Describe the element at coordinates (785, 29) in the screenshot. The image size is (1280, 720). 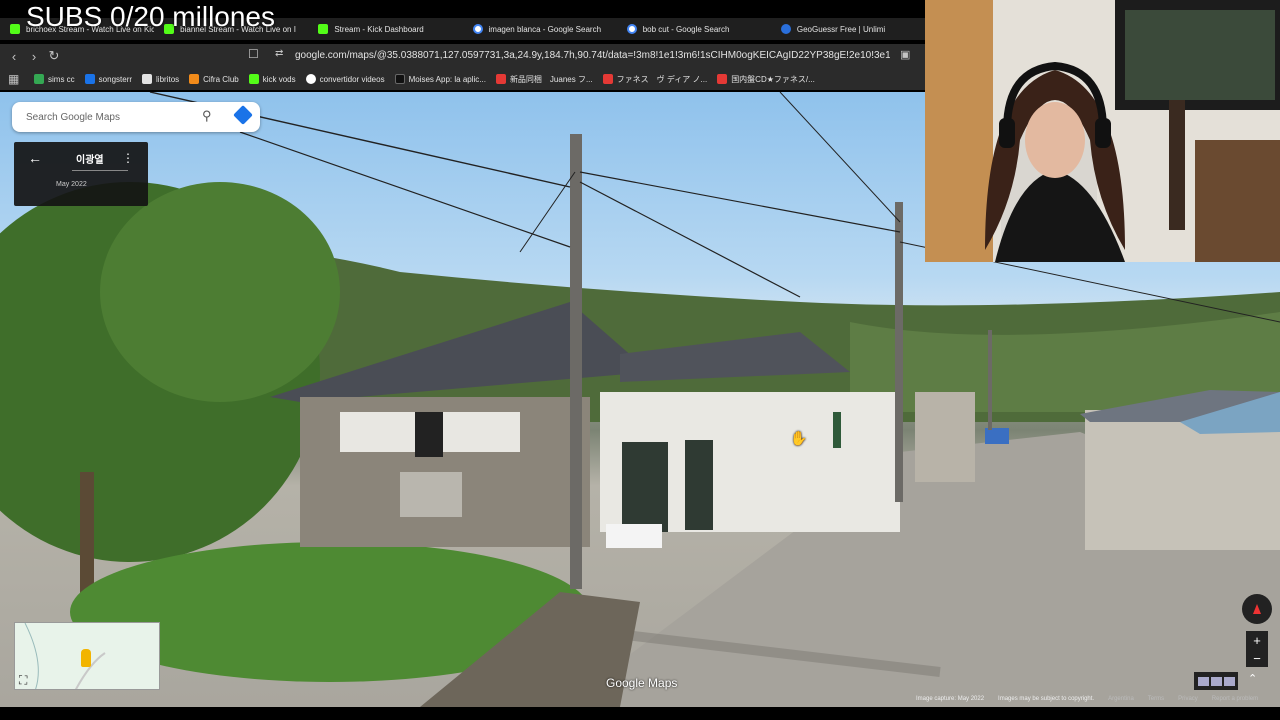
I see `geoguessr-icon` at that location.